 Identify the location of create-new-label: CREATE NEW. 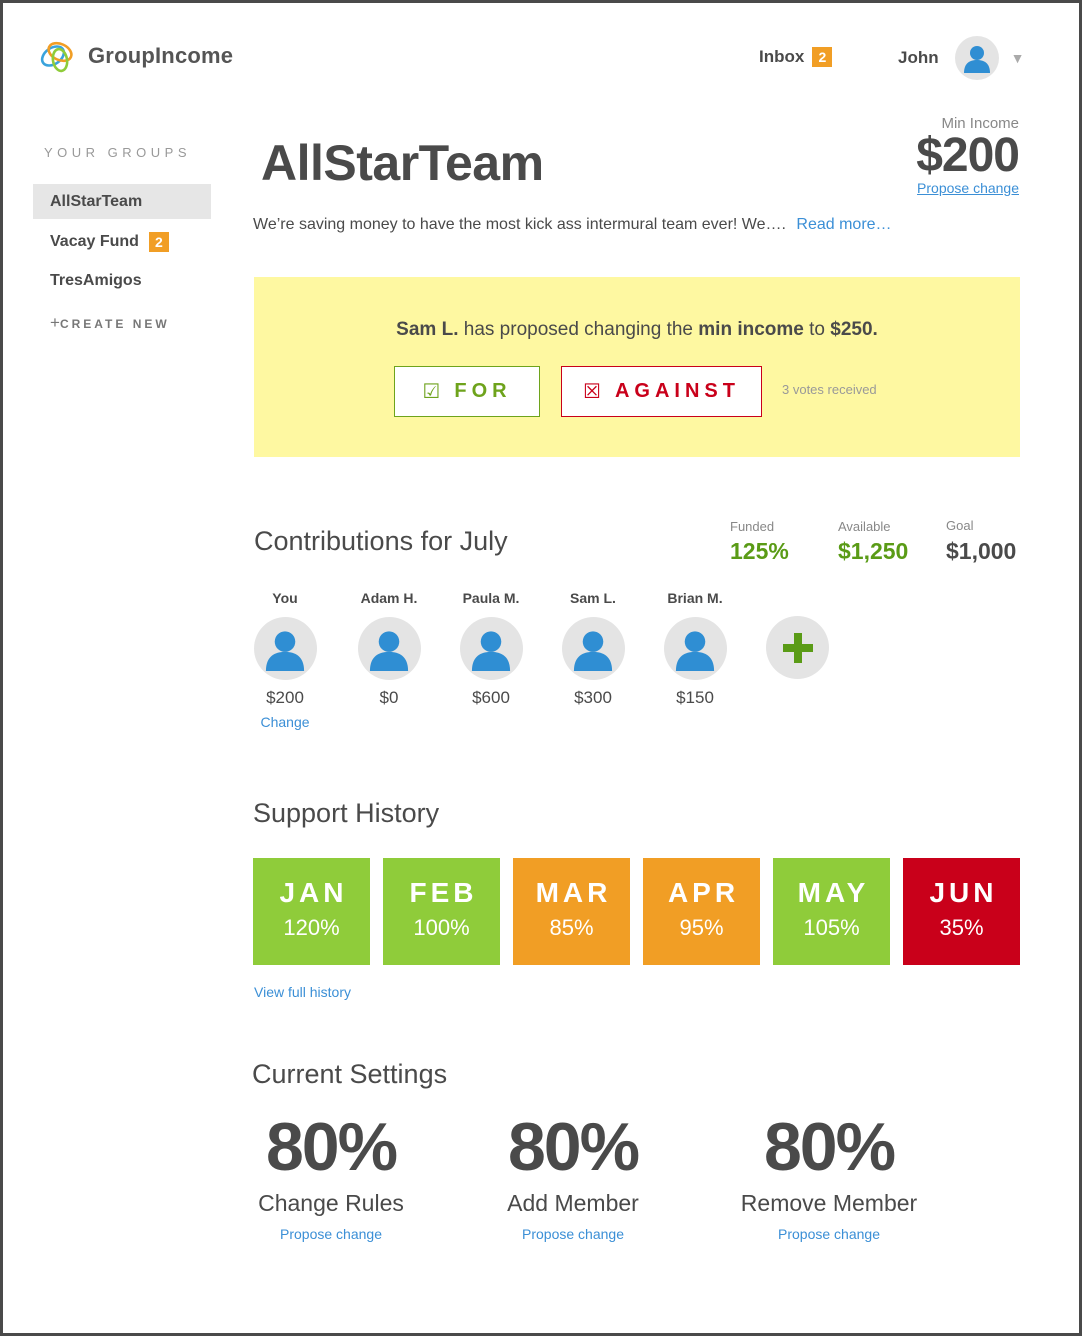
(114, 324).